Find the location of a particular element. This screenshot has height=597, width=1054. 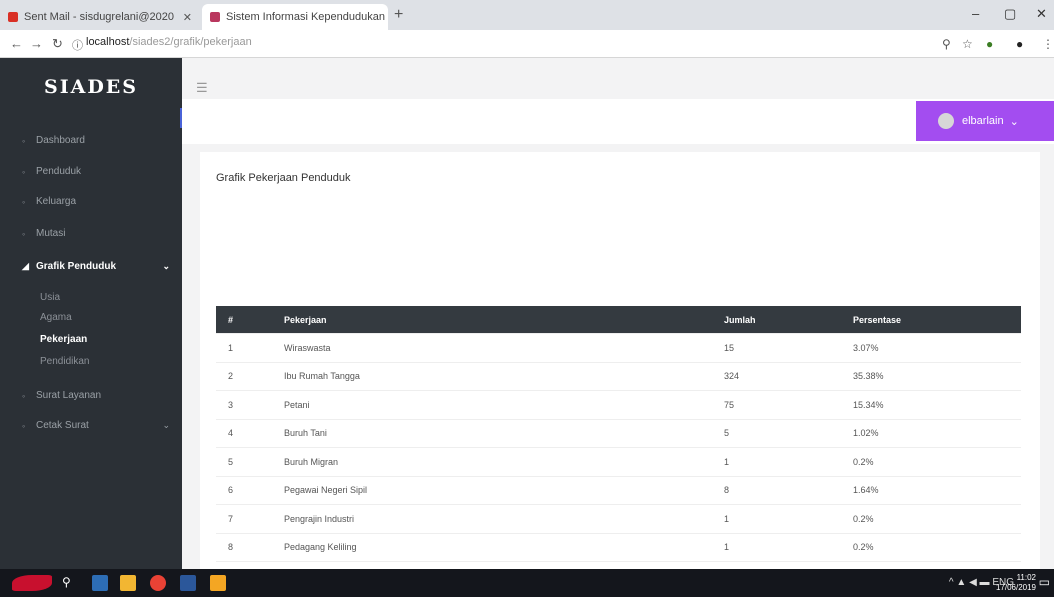

table-row: 5 Buruh Migran 1 0.2% is located at coordinates (618, 461).